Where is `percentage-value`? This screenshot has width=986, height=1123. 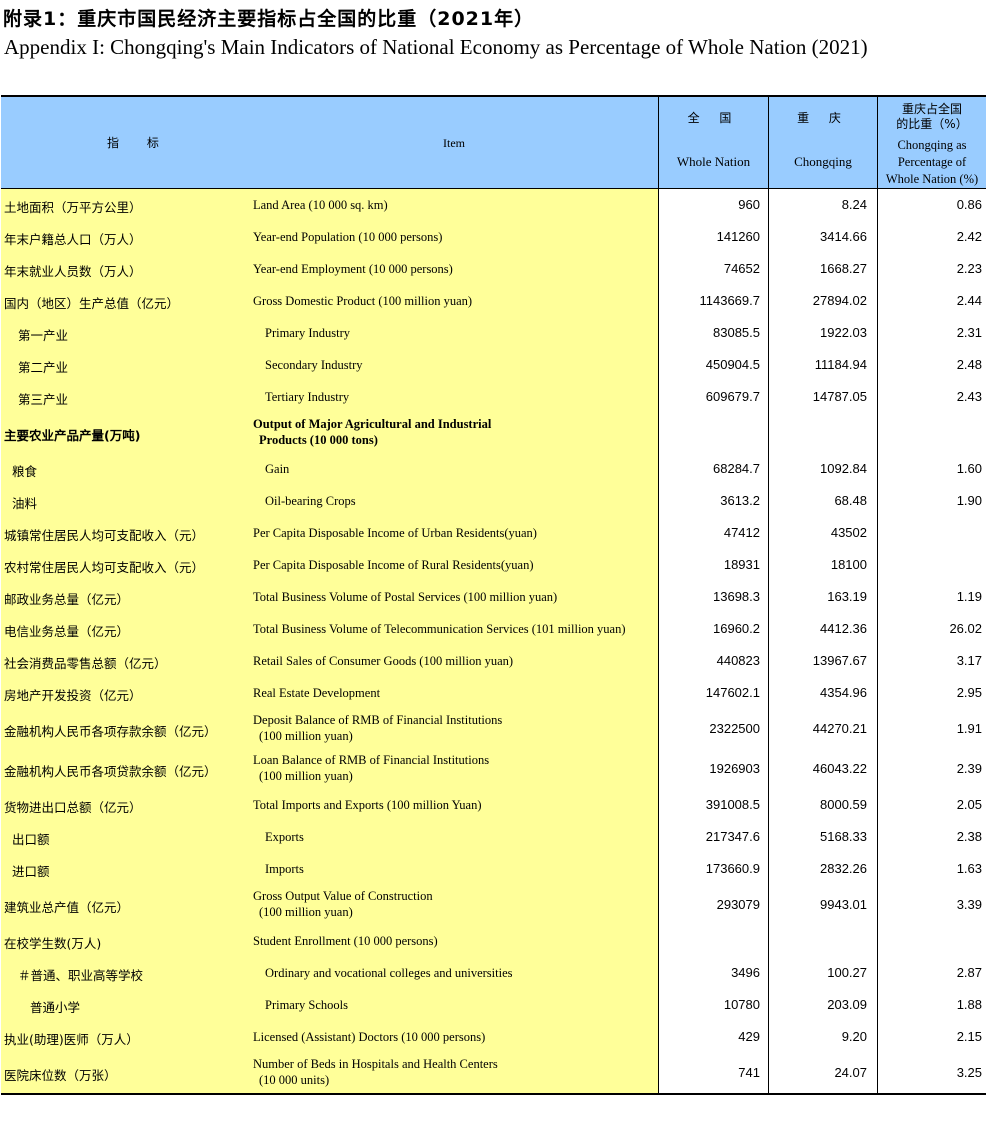
percentage-value is located at coordinates (931, 433).